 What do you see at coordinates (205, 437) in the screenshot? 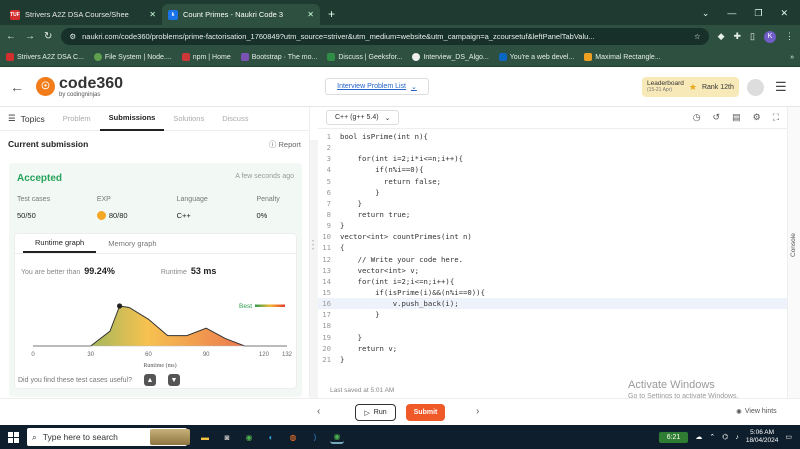
I see `file-explorer-icon: ▬` at bounding box center [205, 437].